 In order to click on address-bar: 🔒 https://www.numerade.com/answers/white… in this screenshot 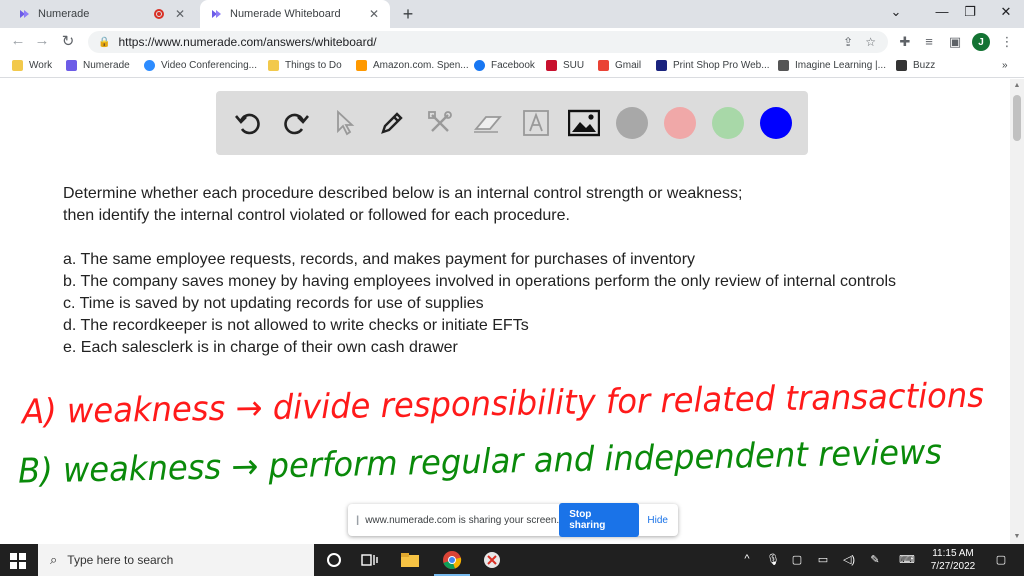, I will do `click(488, 42)`.